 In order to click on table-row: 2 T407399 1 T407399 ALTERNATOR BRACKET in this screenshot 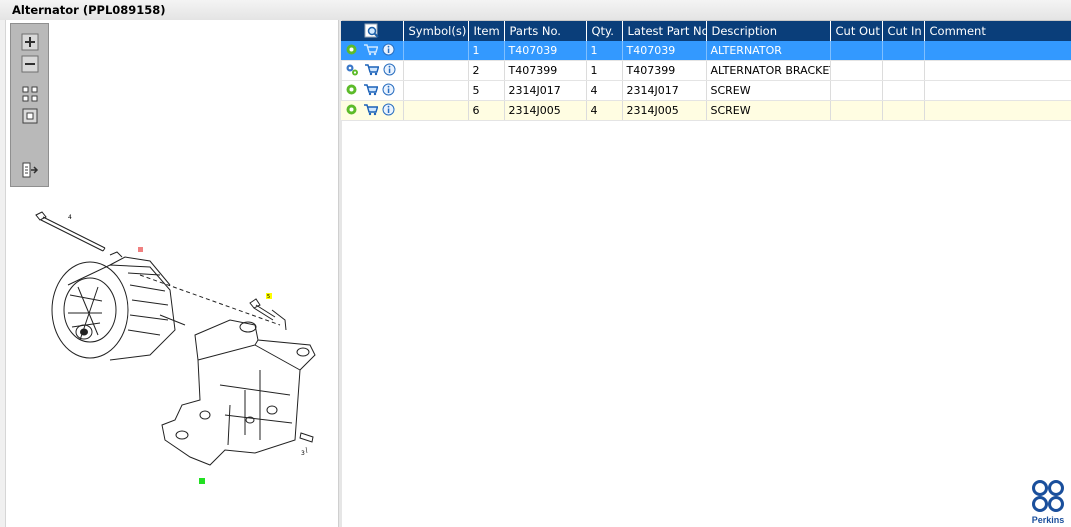, I will do `click(706, 70)`.